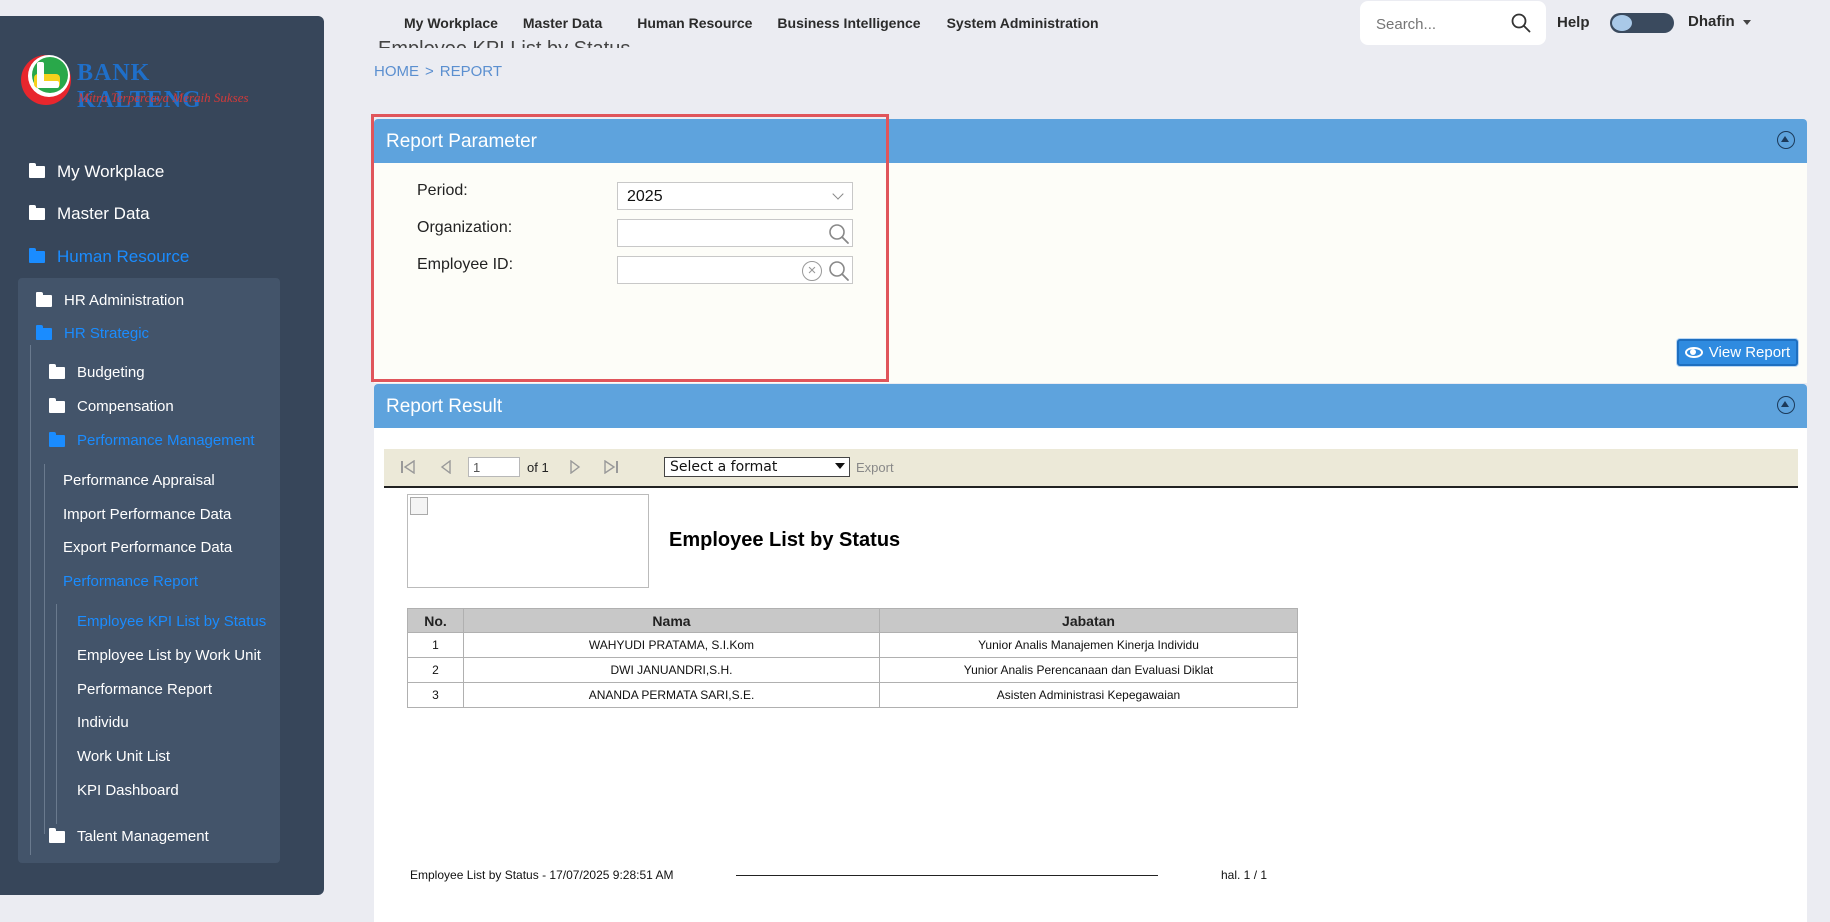  I want to click on next-page-icon, so click(575, 467).